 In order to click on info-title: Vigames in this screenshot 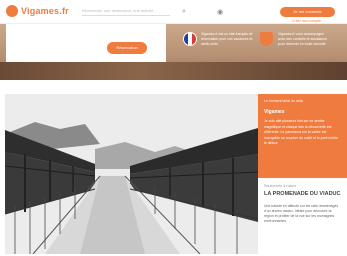, I will do `click(274, 112)`.